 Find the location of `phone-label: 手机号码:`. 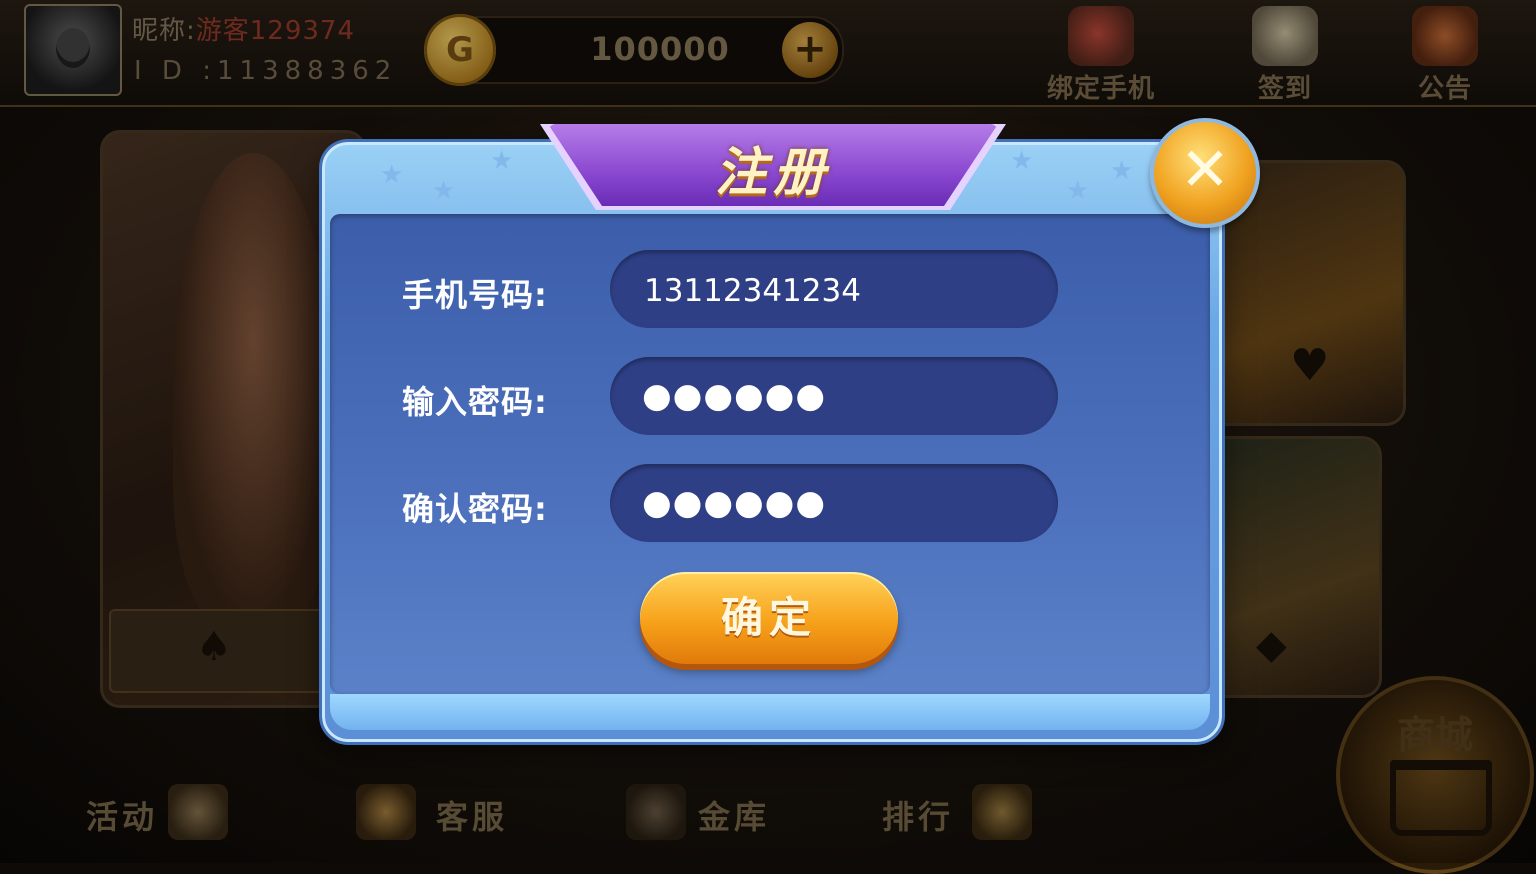

phone-label: 手机号码: is located at coordinates (475, 295).